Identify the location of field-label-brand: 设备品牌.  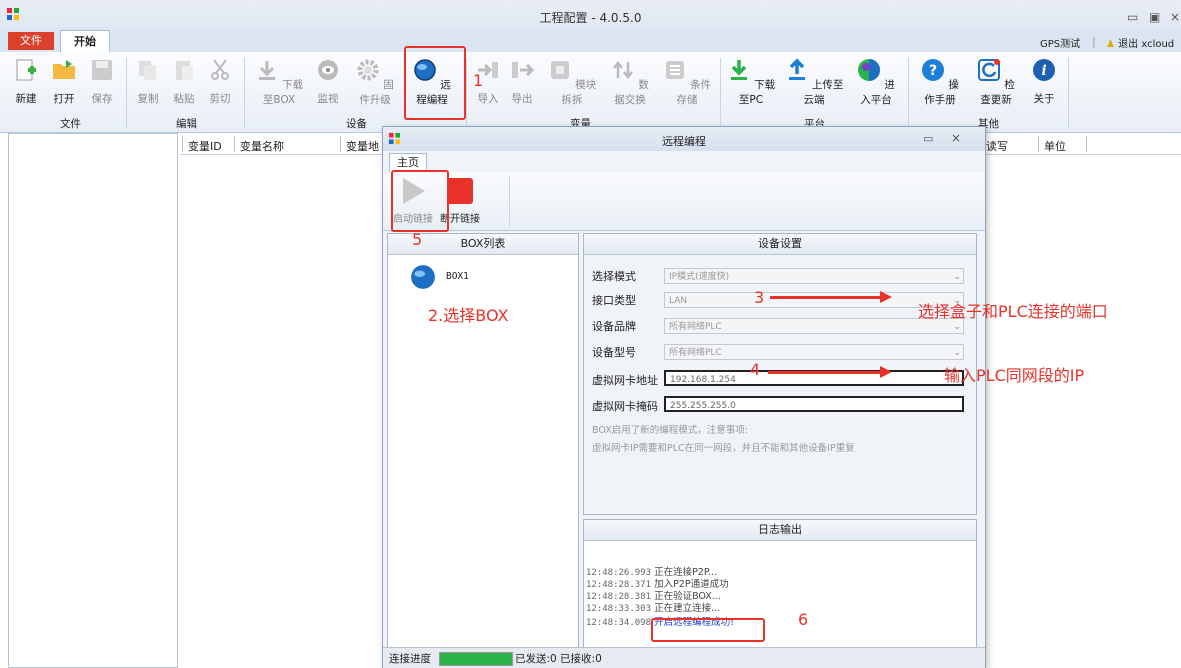
(614, 326).